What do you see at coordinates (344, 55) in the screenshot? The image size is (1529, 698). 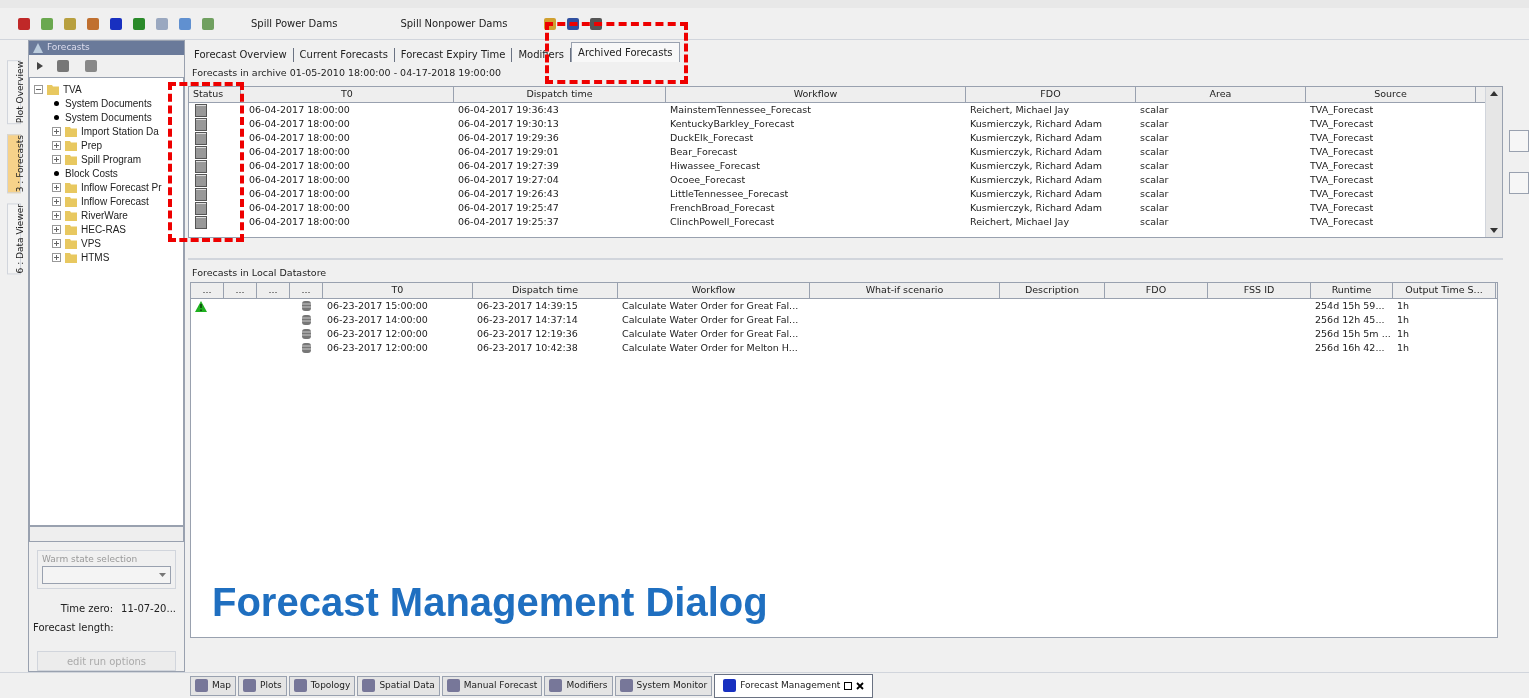 I see `tab: Current Forecasts` at bounding box center [344, 55].